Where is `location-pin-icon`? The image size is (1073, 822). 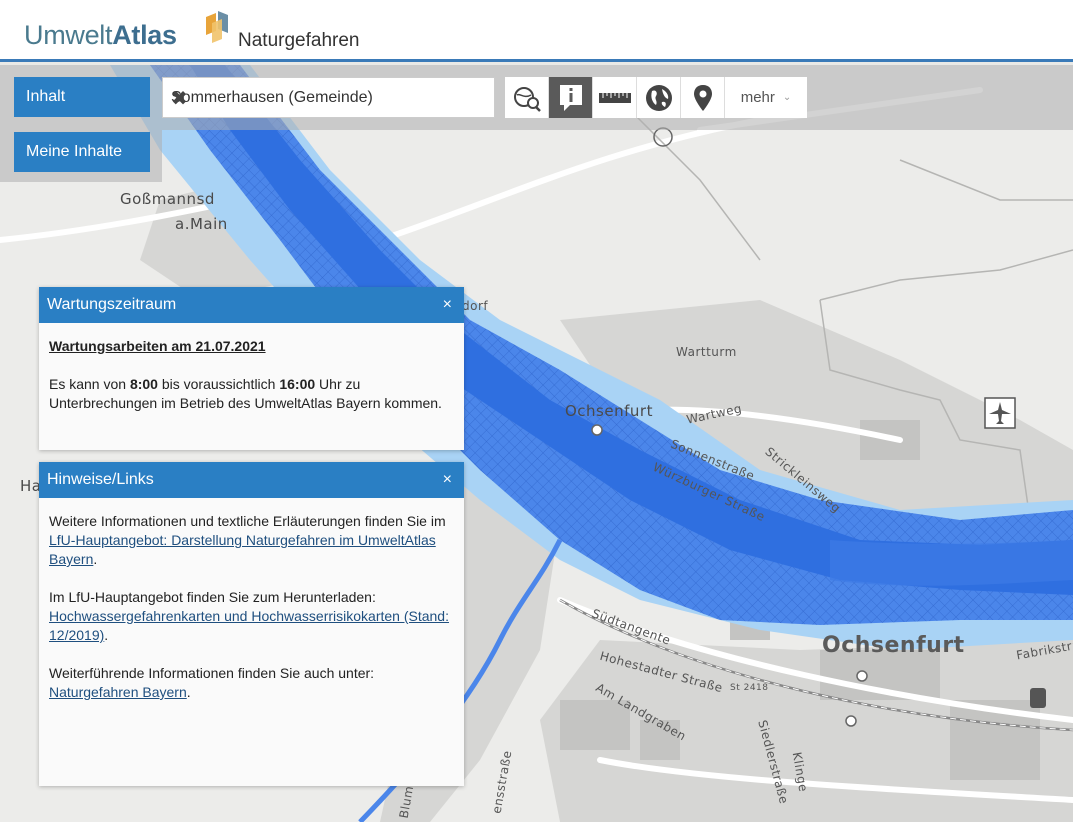
location-pin-icon is located at coordinates (702, 97).